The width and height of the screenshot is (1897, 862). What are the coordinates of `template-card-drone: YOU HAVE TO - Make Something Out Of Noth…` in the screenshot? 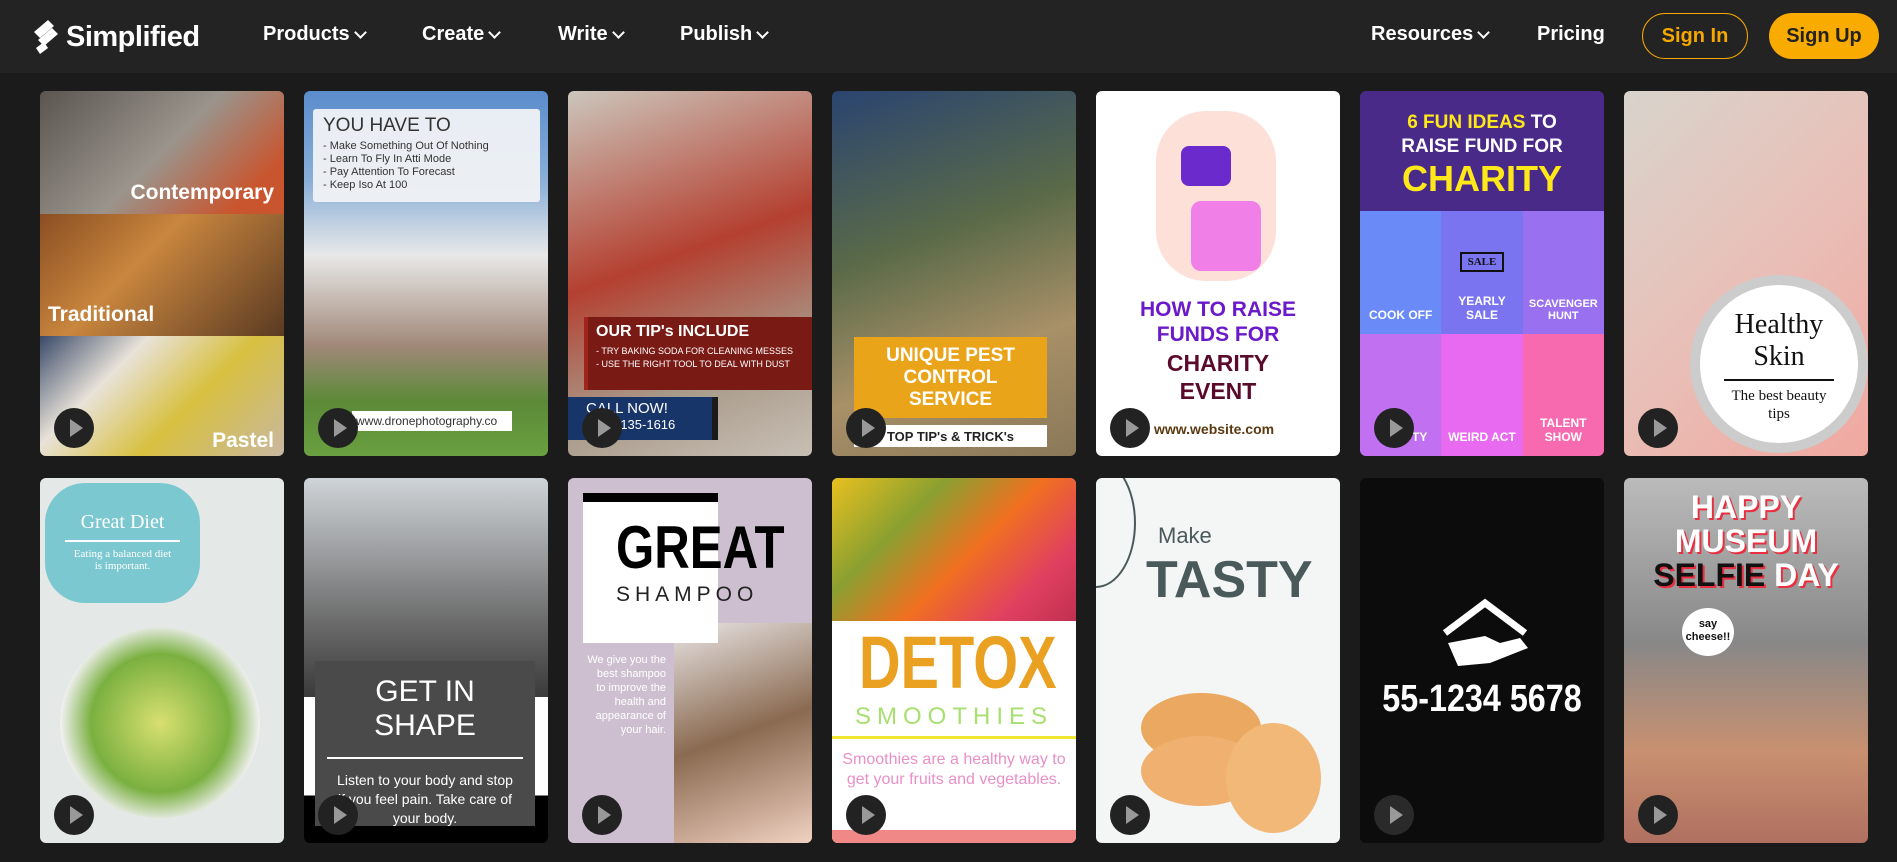 It's located at (426, 273).